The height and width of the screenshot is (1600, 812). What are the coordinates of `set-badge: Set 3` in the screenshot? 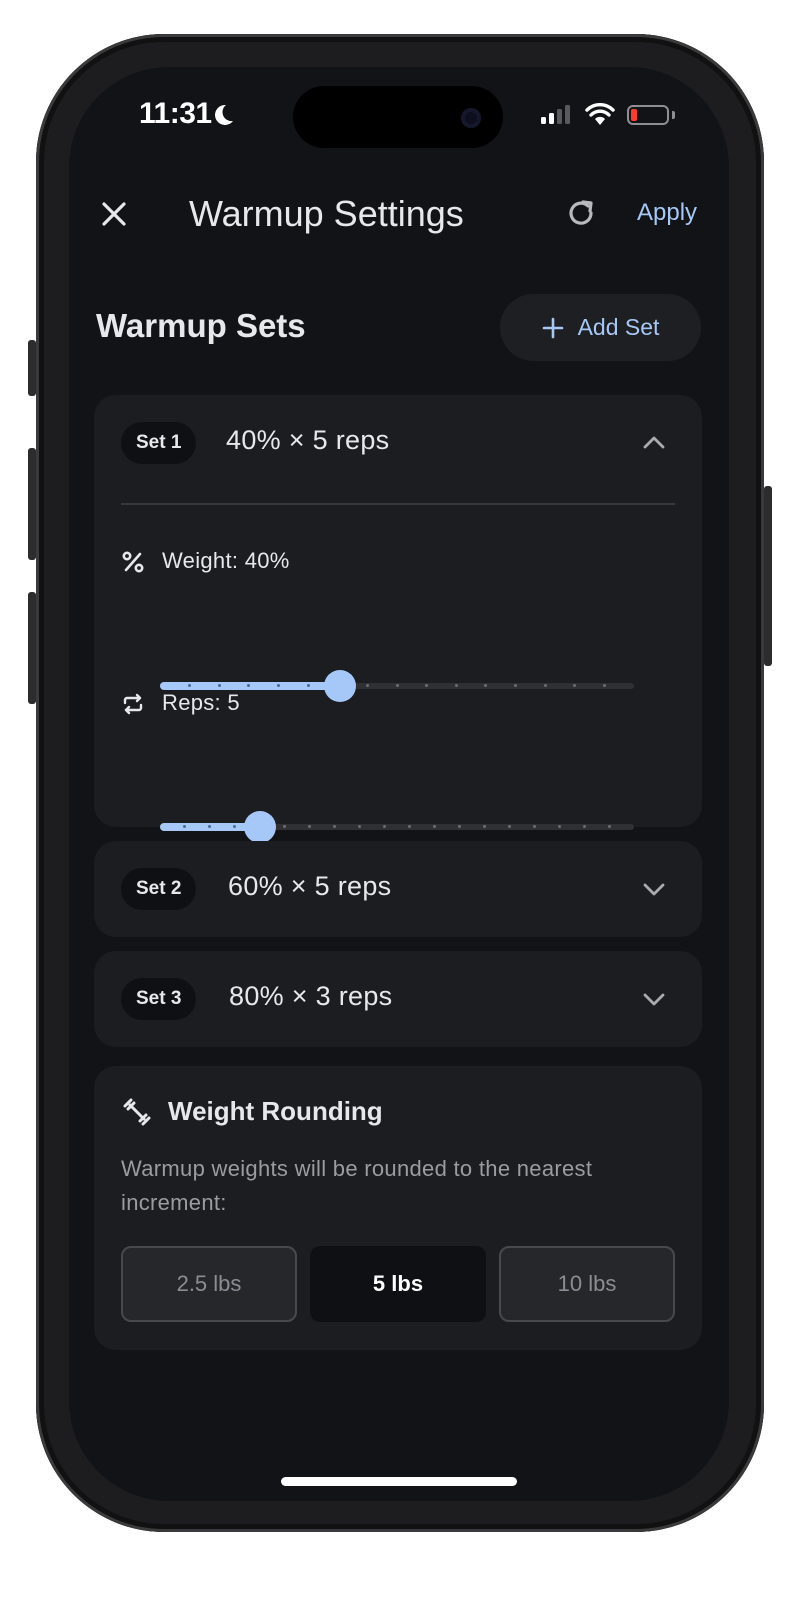 It's located at (159, 999).